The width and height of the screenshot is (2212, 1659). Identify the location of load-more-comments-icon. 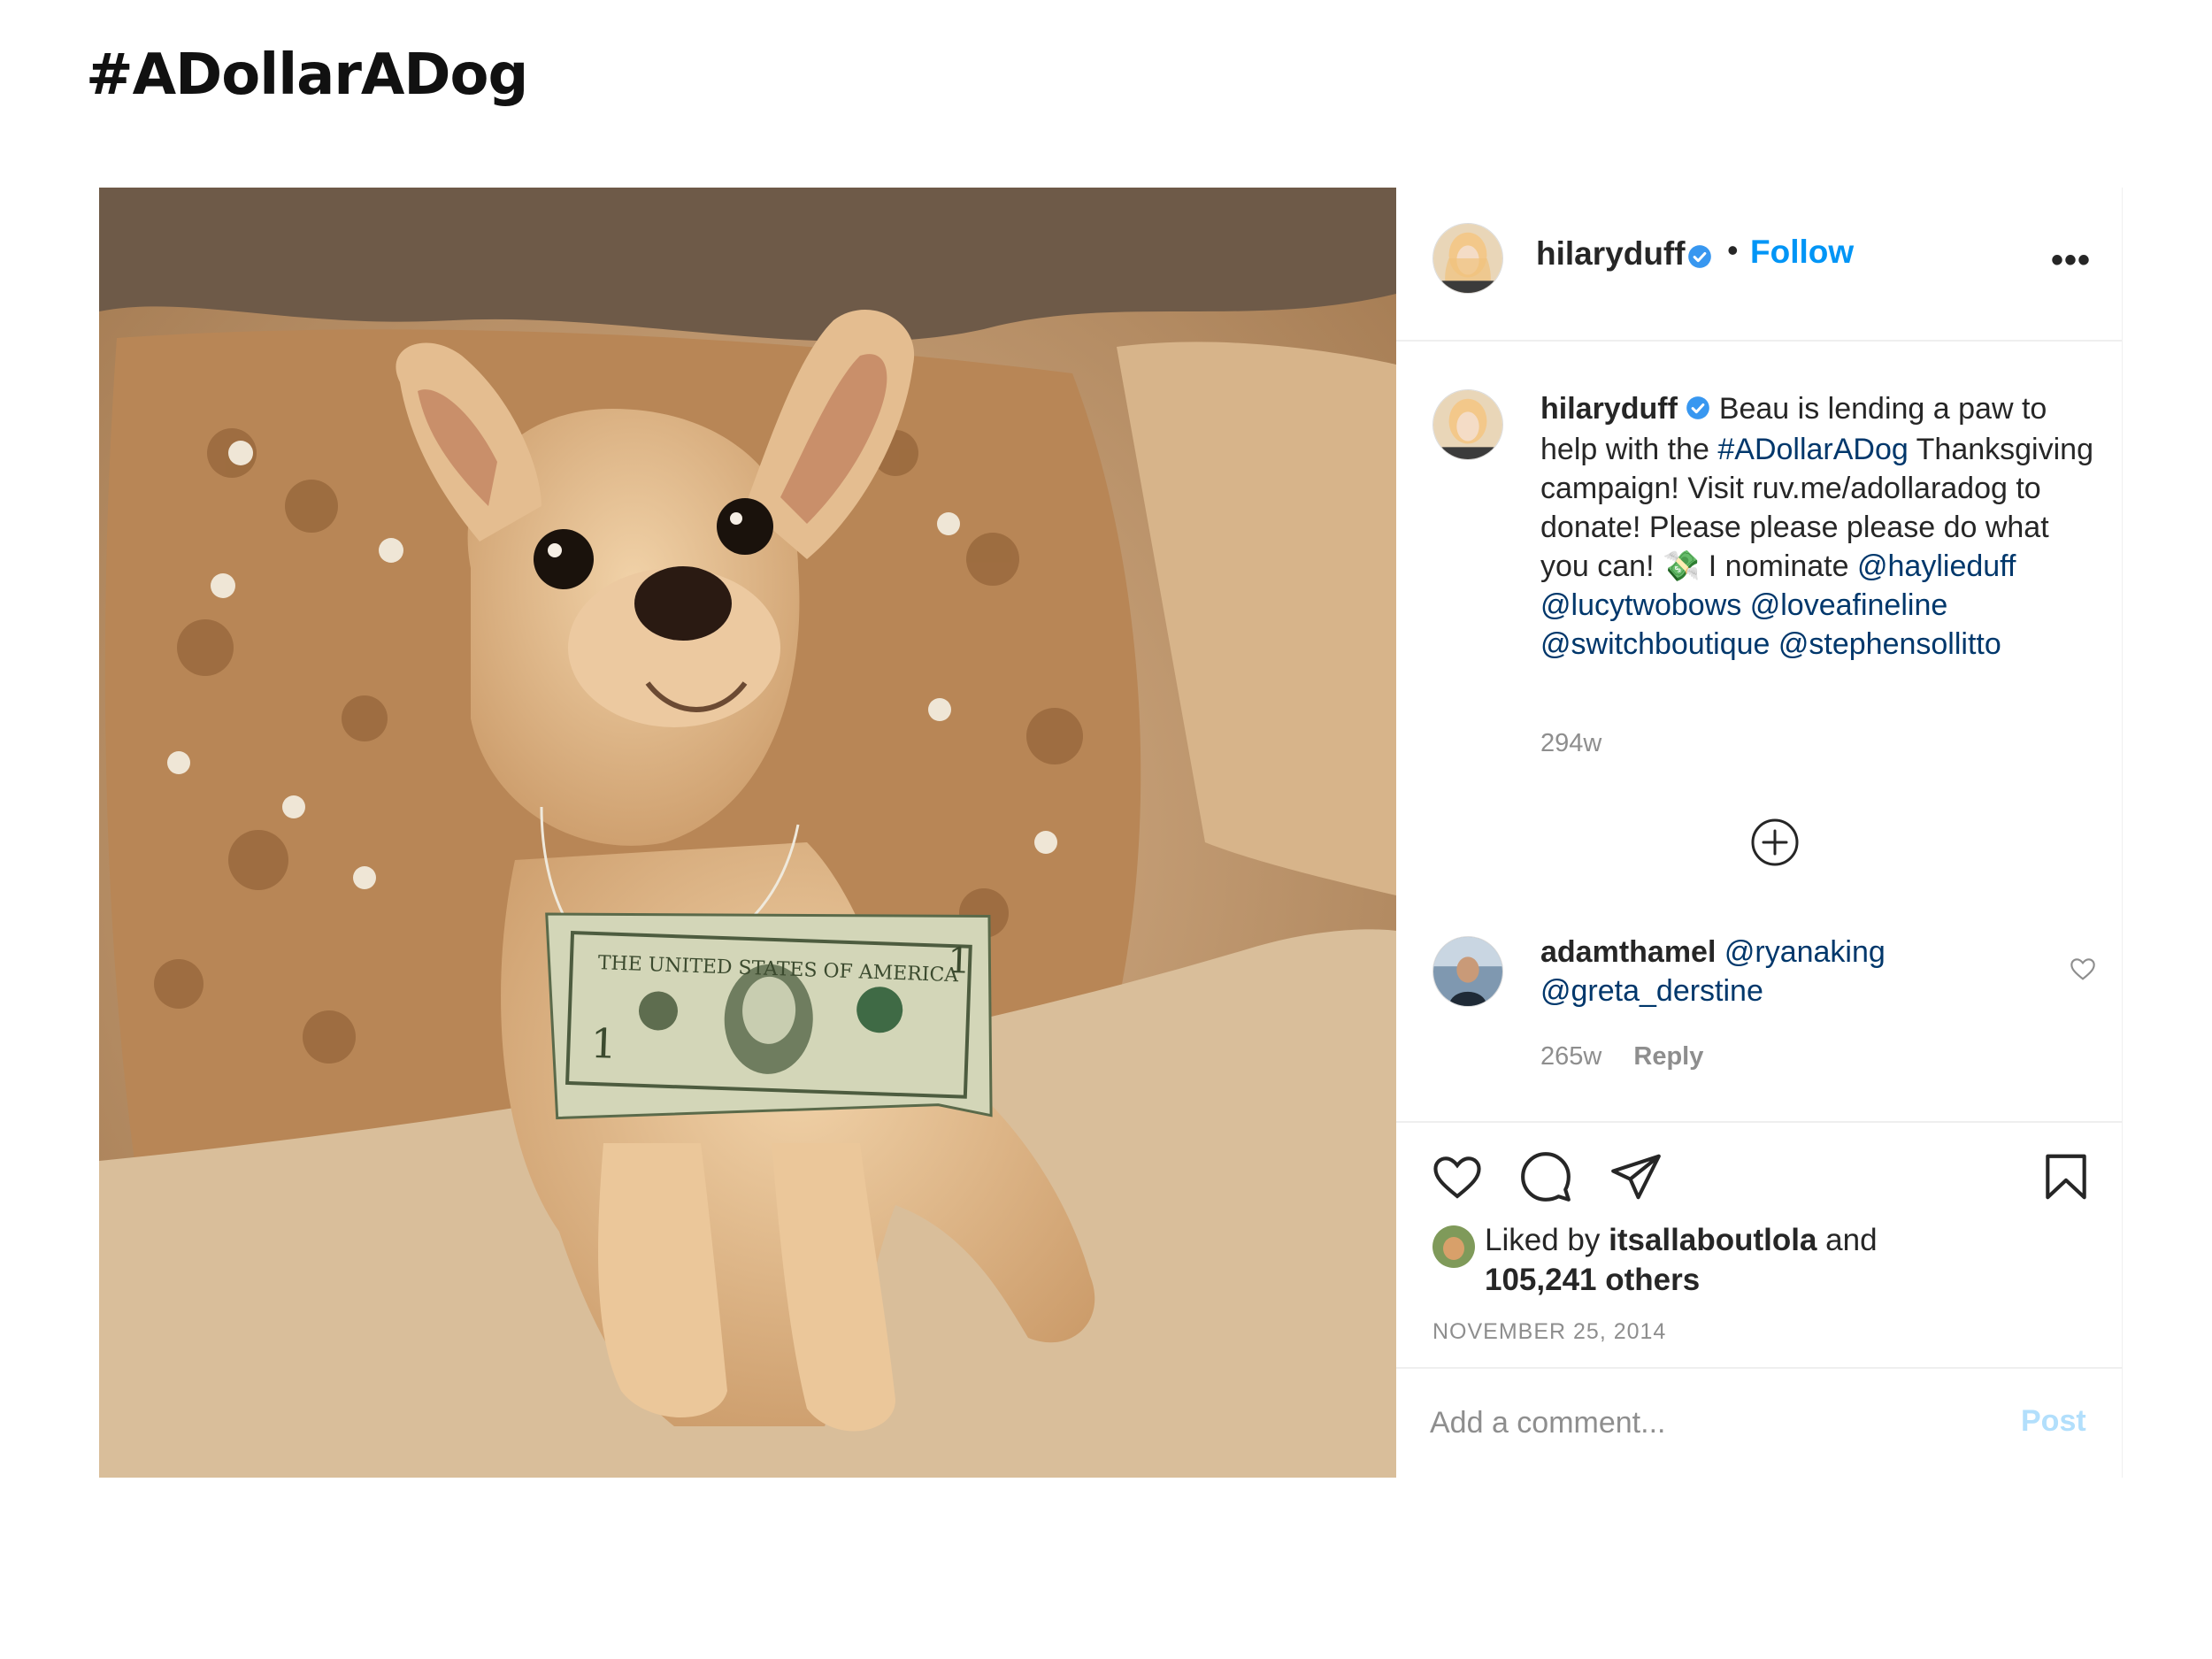
(1775, 843).